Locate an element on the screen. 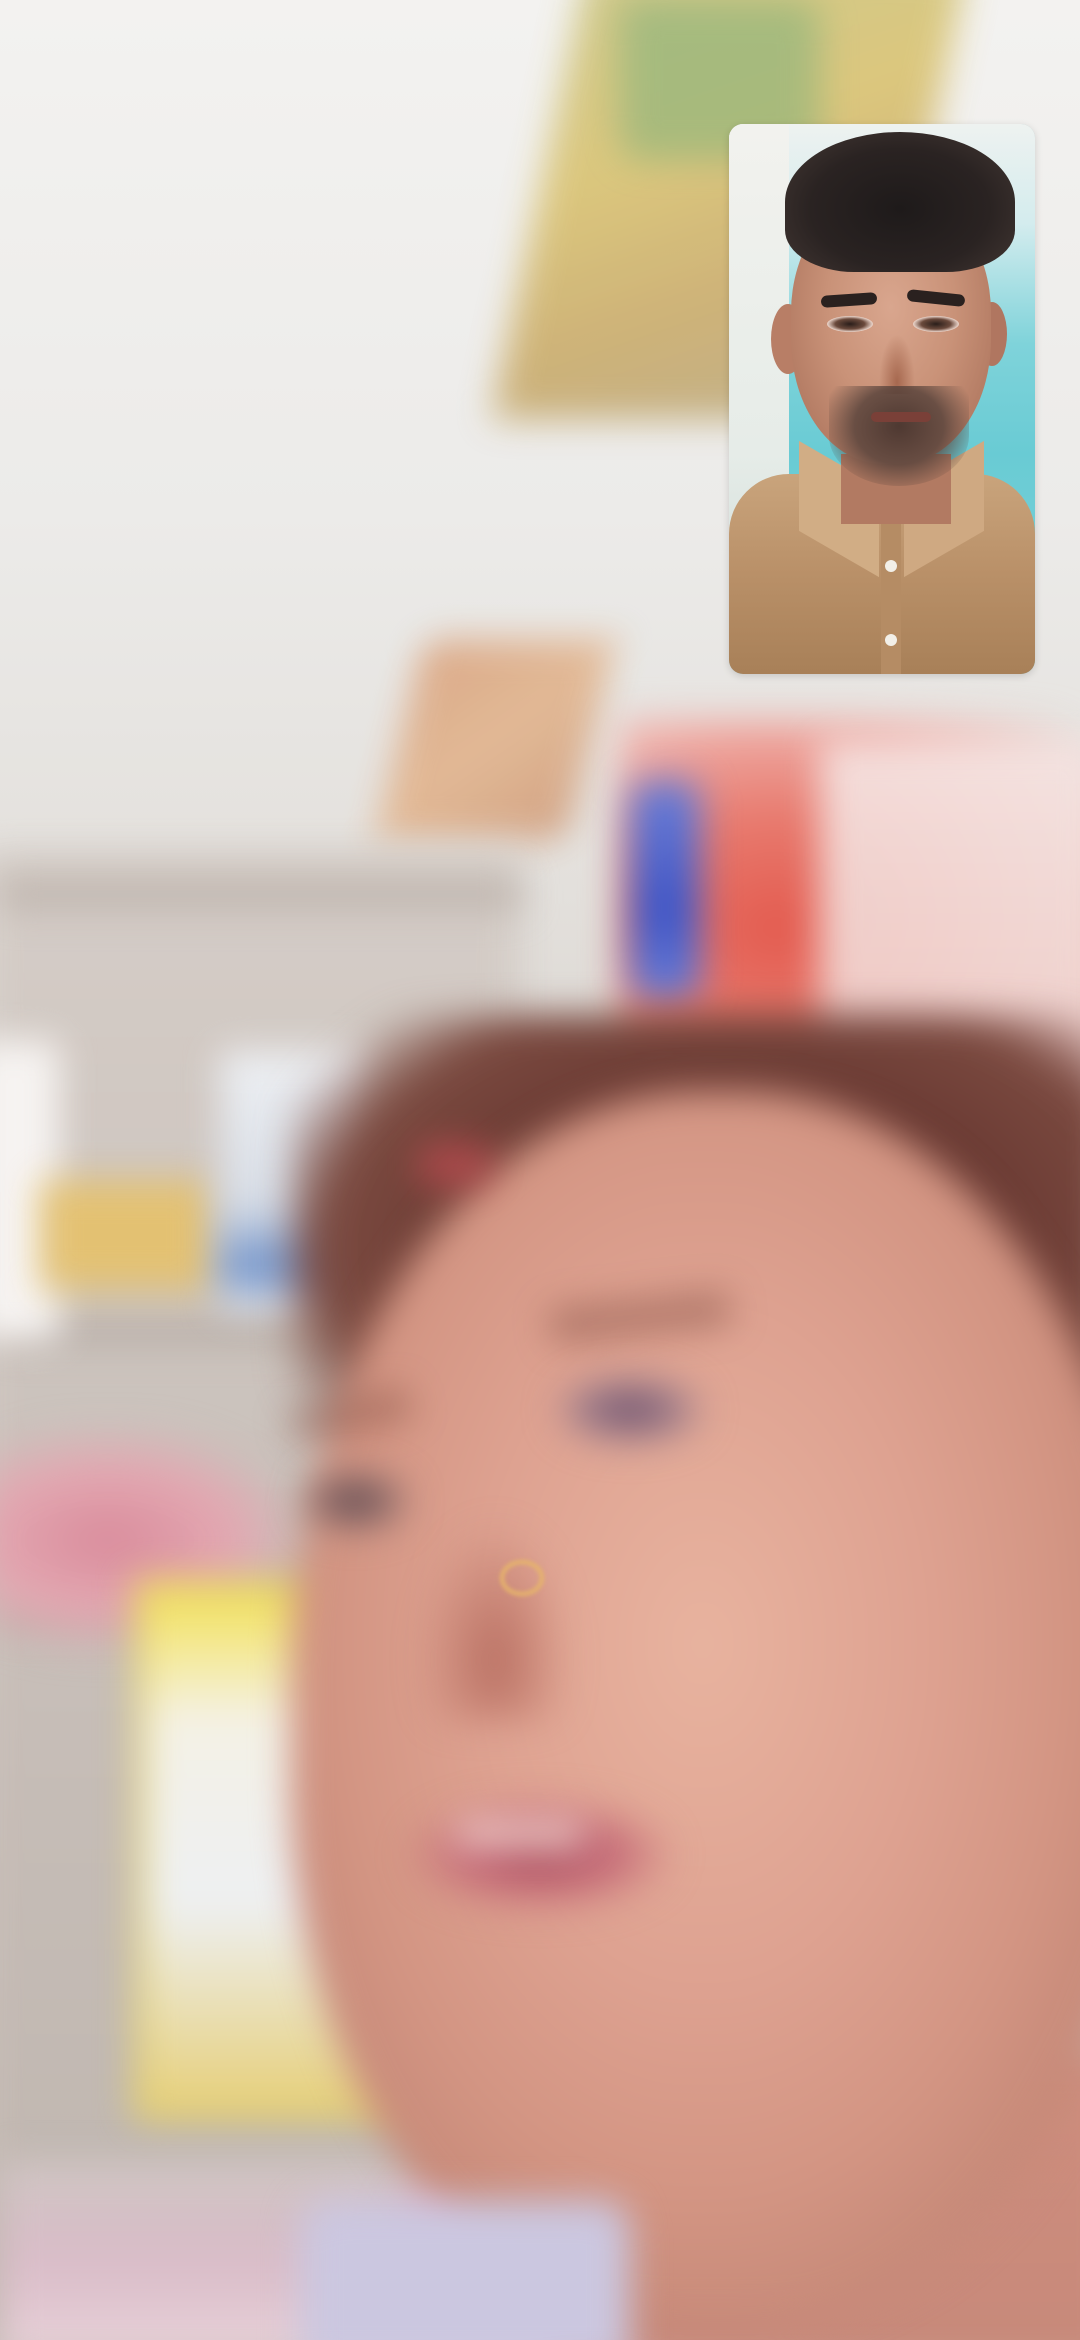 The image size is (1080, 2340). background-bottle is located at coordinates (665, 890).